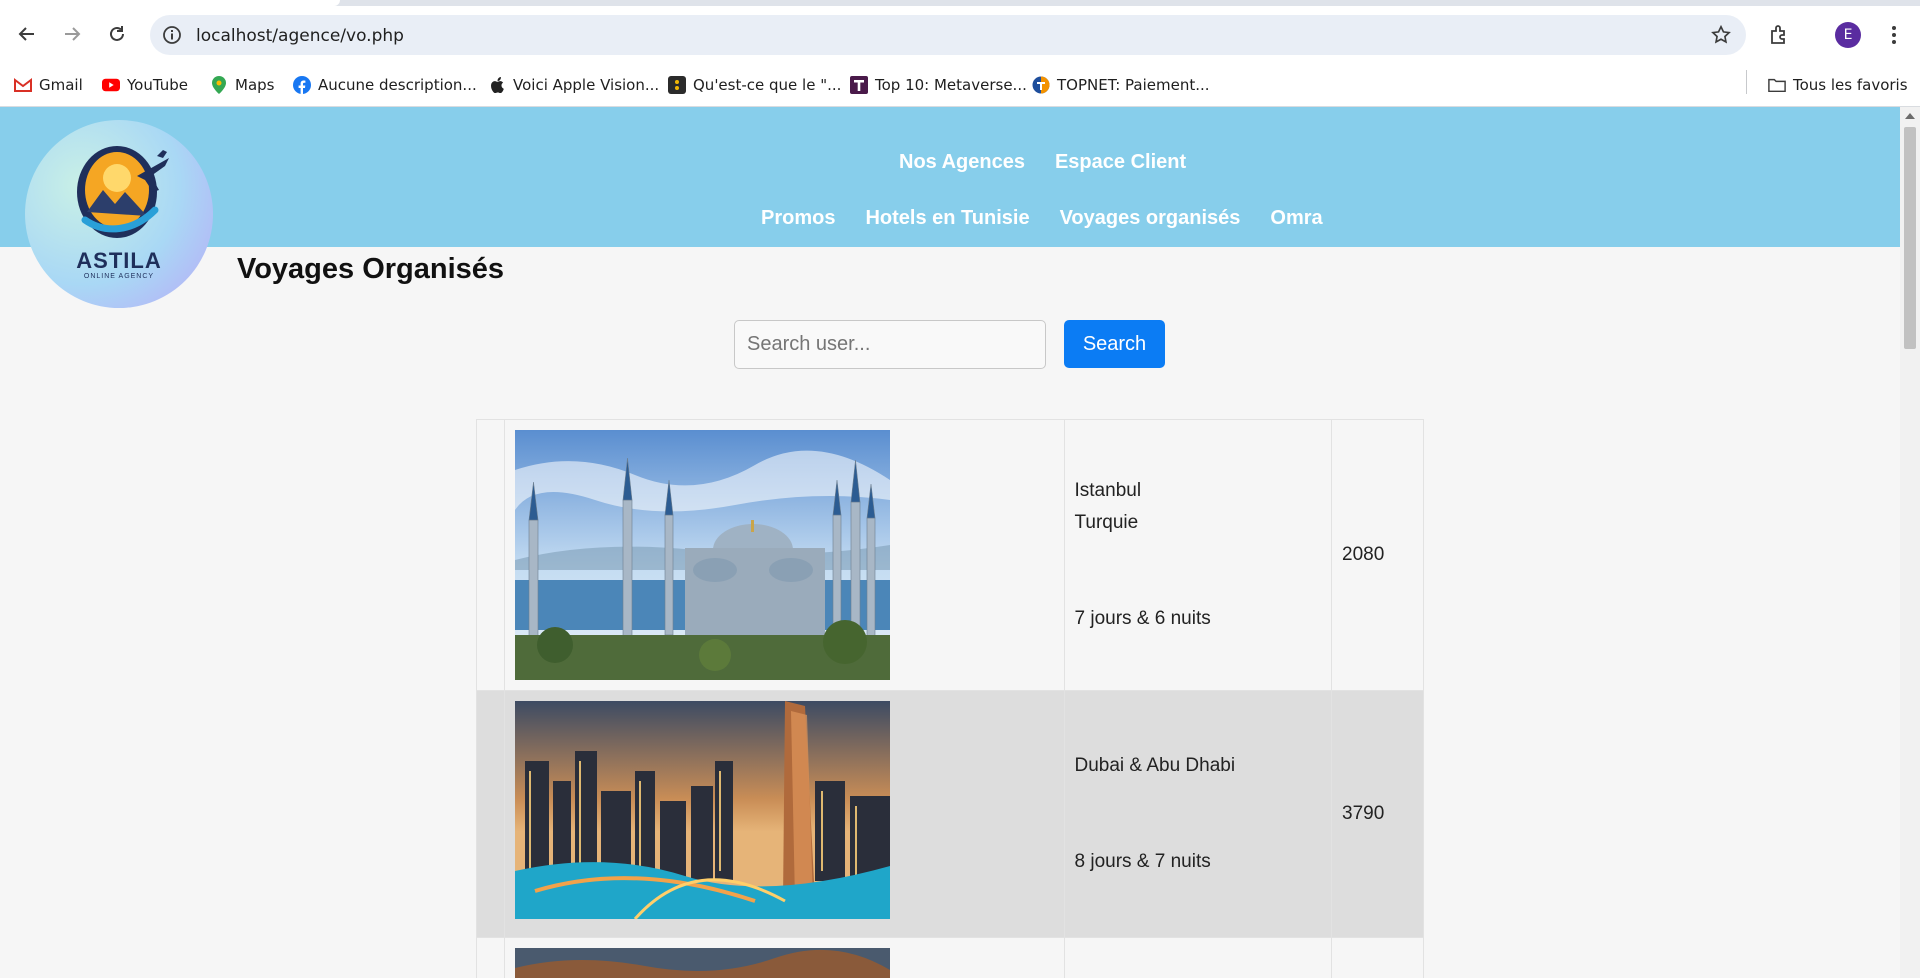 The height and width of the screenshot is (978, 1920). What do you see at coordinates (1894, 35) in the screenshot?
I see `more-menu-icon` at bounding box center [1894, 35].